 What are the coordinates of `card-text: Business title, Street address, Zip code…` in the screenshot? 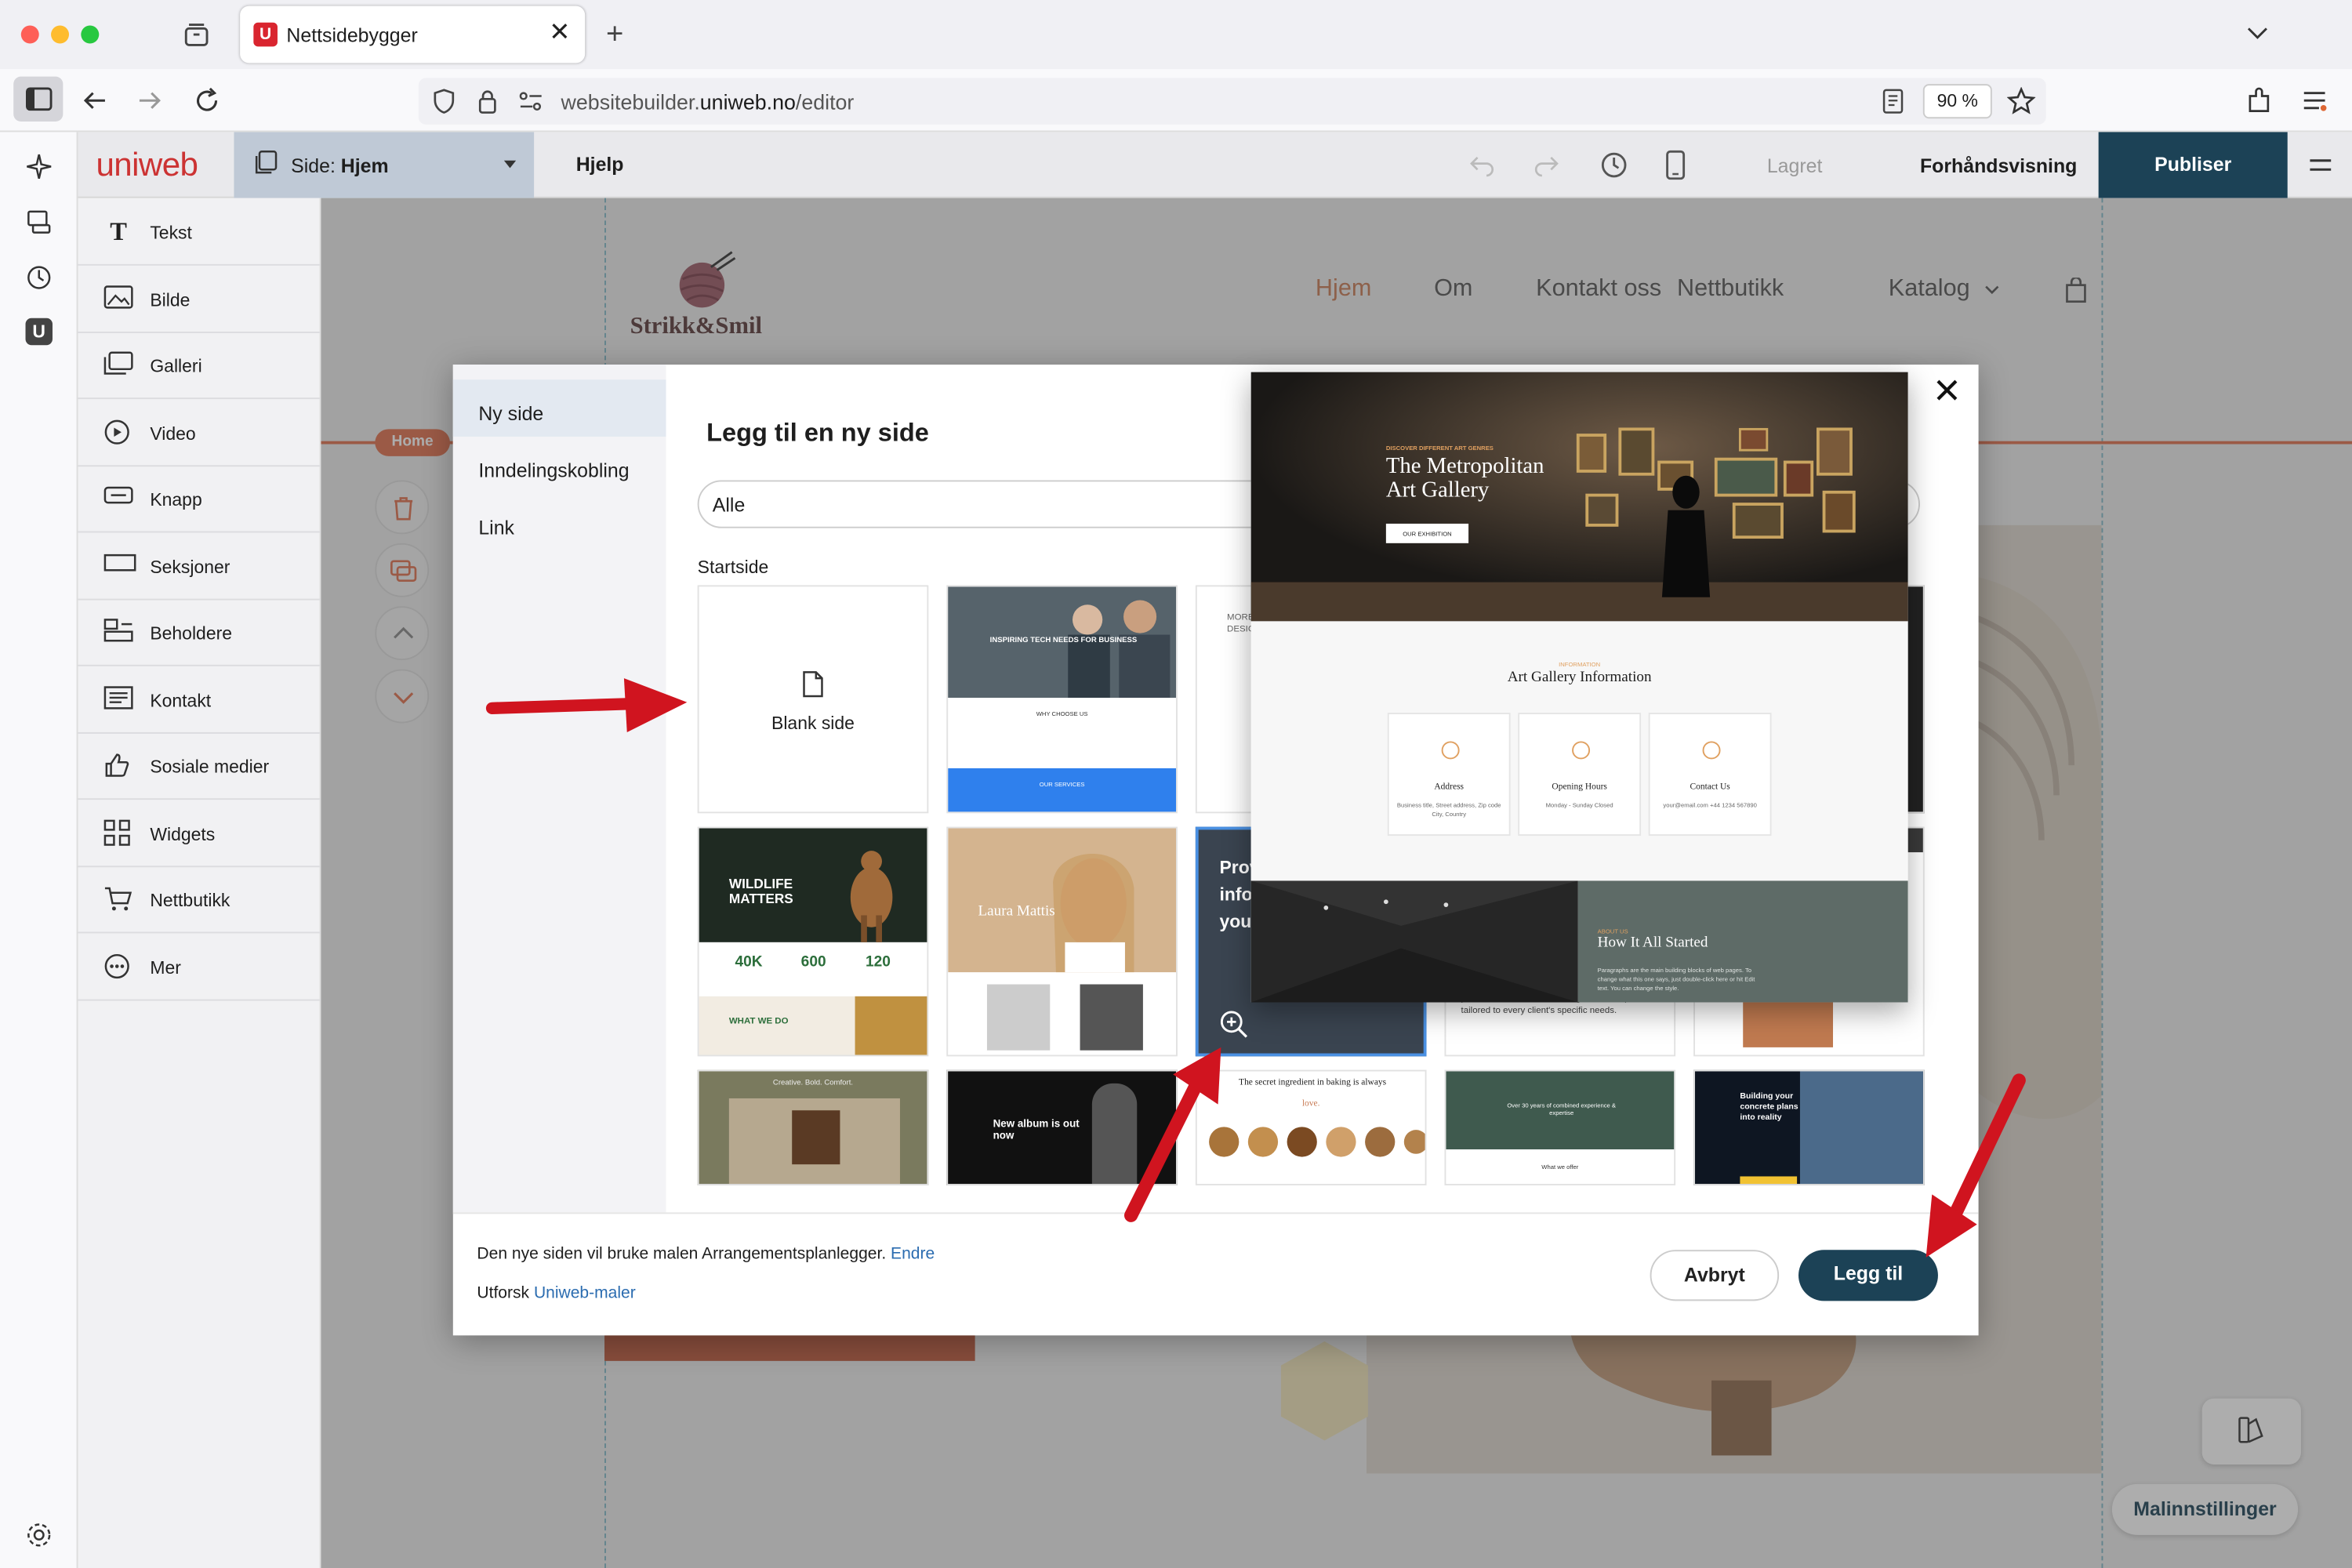 It's located at (1448, 810).